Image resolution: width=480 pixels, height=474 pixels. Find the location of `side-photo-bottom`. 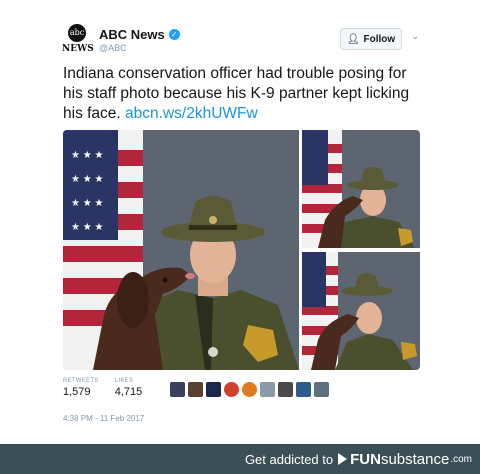

side-photo-bottom is located at coordinates (361, 311).